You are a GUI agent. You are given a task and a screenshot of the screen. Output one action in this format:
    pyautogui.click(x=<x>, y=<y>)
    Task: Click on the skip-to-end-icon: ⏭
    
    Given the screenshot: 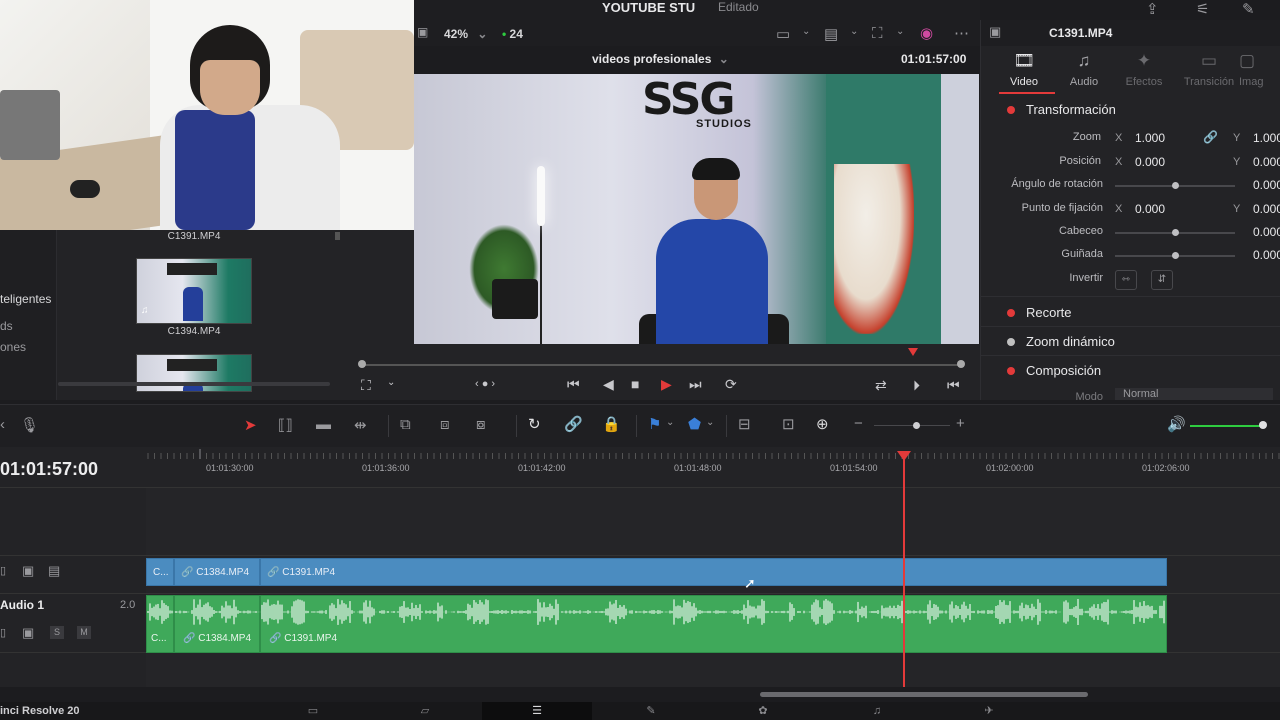 What is the action you would take?
    pyautogui.click(x=695, y=384)
    